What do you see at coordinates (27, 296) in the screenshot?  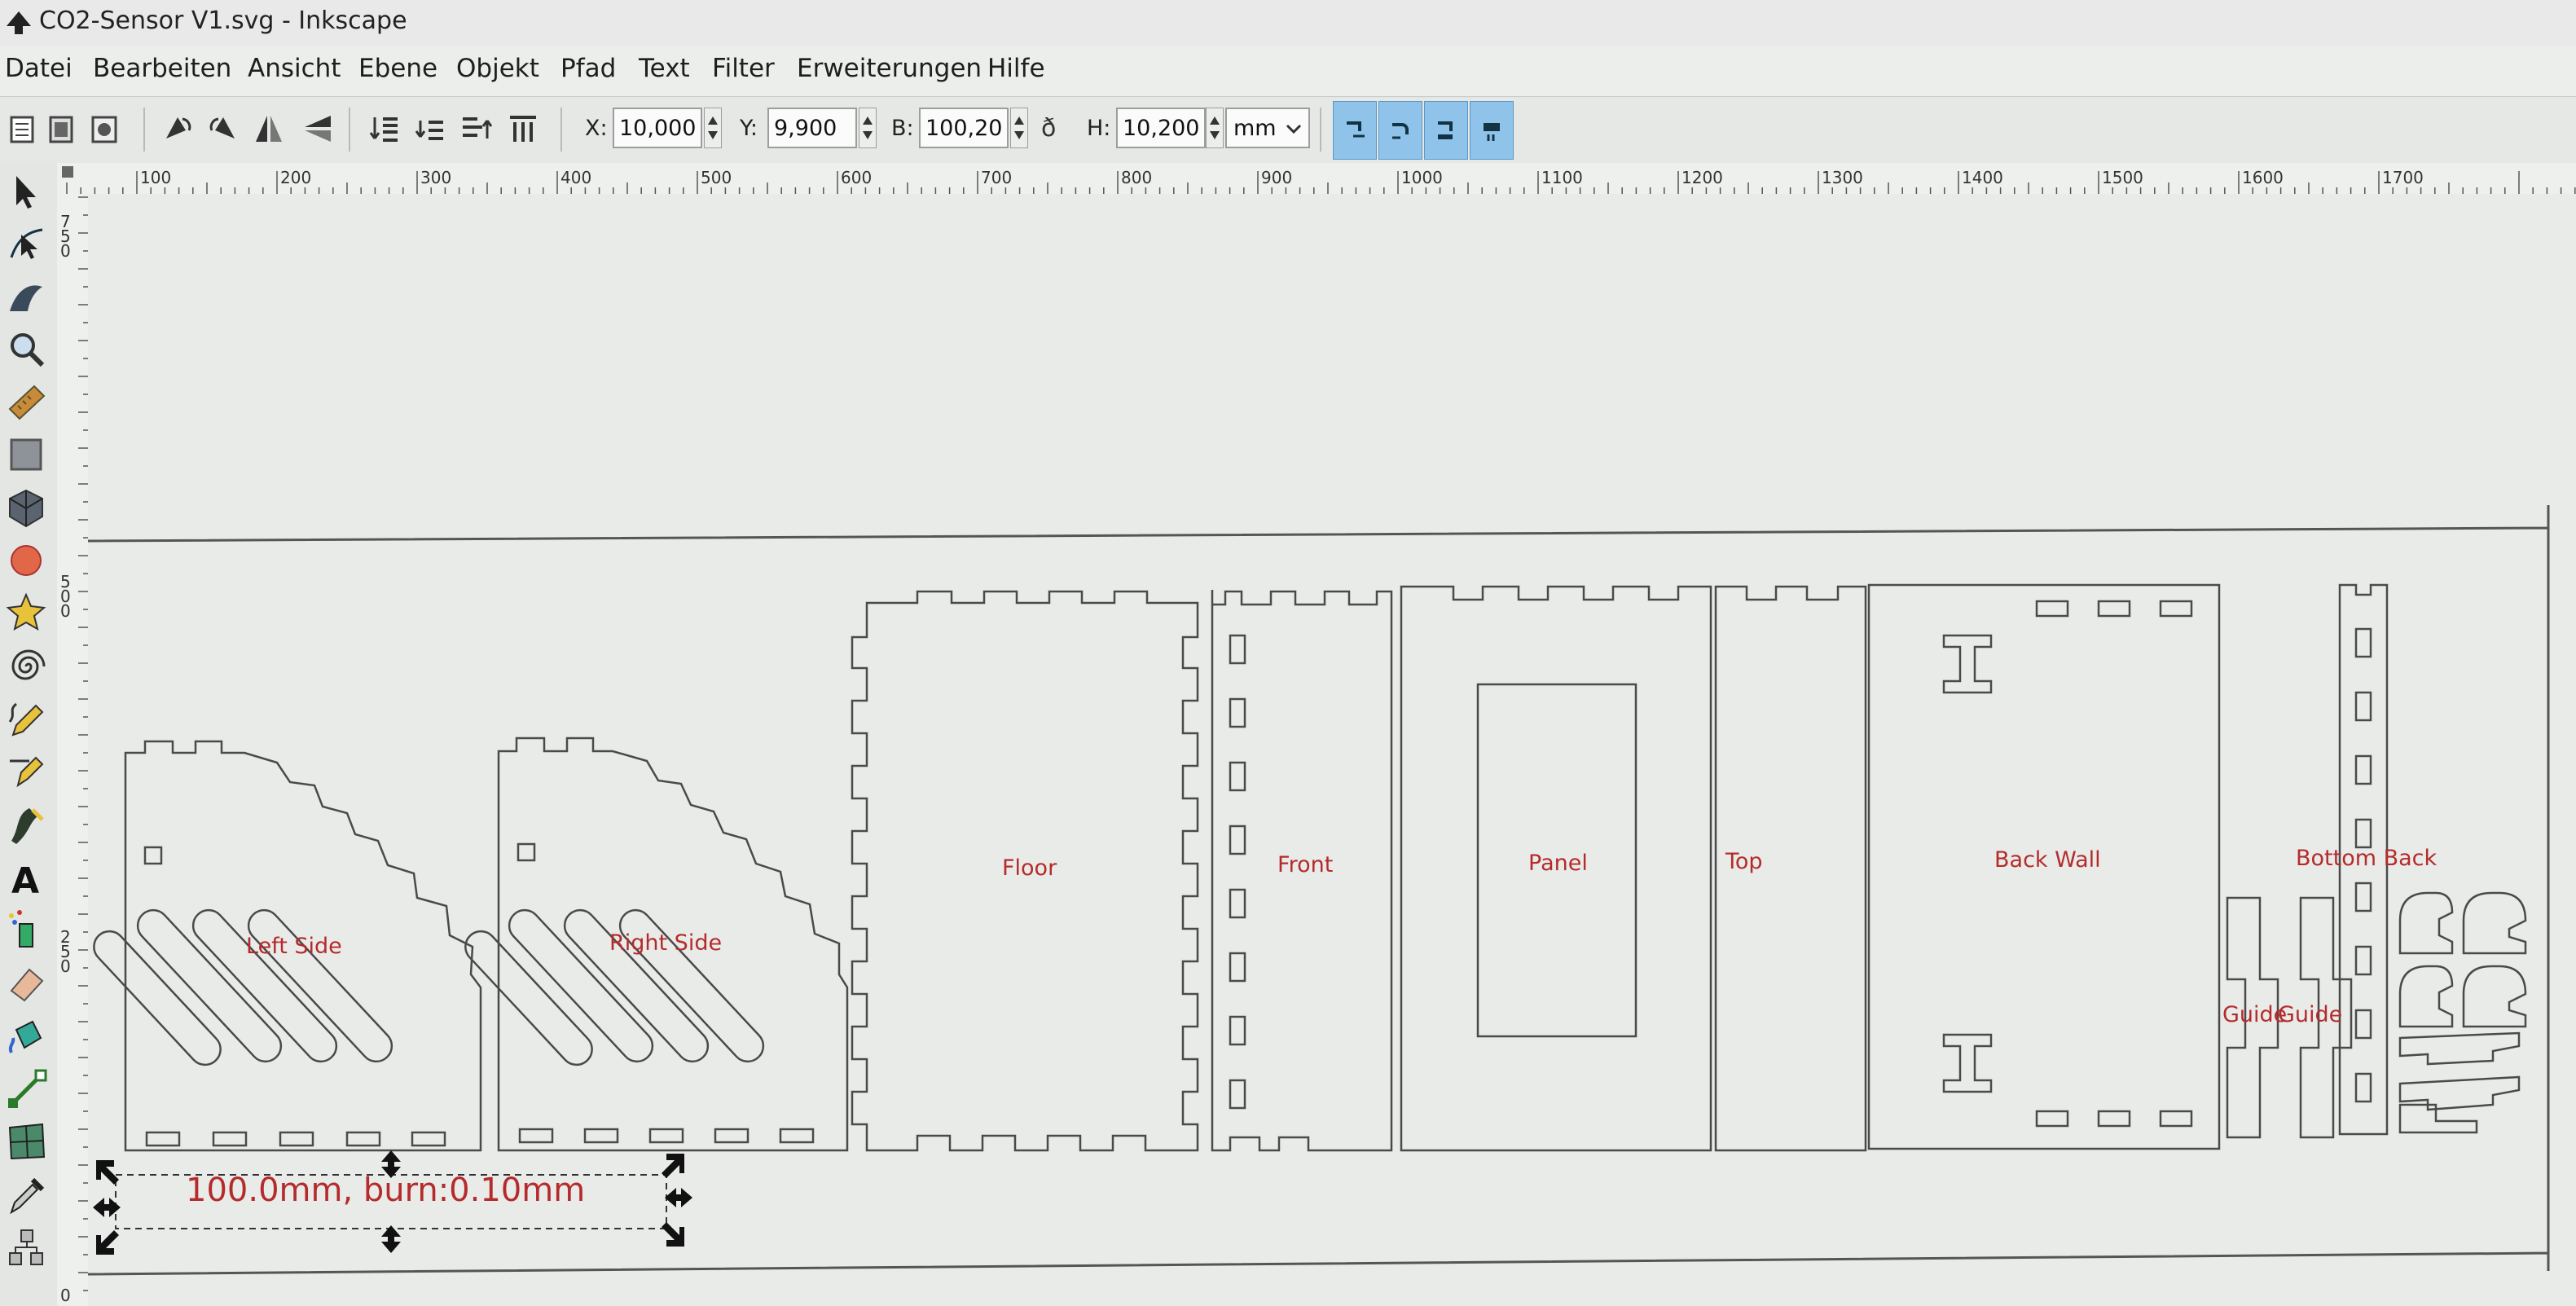 I see `tweak-tool-icon` at bounding box center [27, 296].